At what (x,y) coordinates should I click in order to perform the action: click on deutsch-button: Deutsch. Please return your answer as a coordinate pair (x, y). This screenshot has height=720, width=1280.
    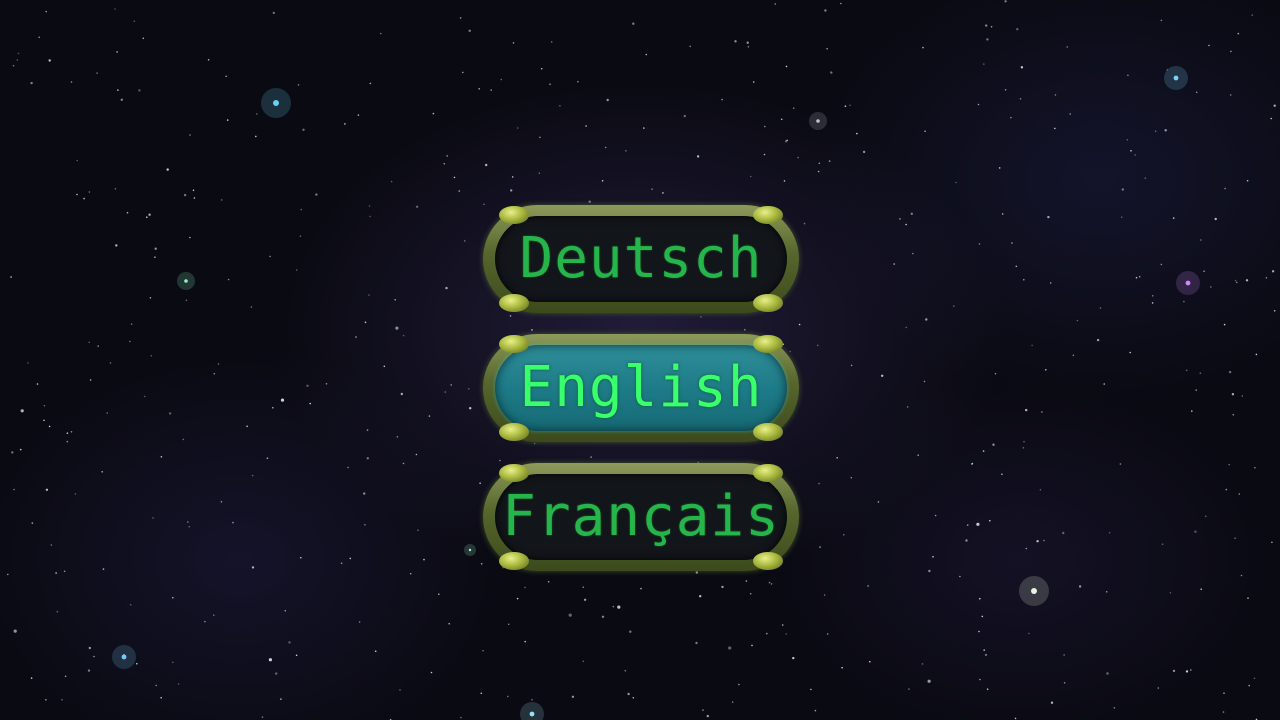
    Looking at the image, I should click on (641, 259).